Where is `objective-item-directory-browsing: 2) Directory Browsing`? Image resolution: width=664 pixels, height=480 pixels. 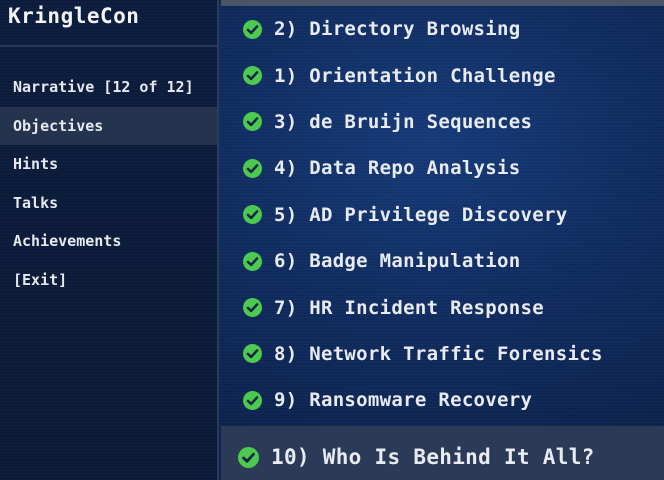
objective-item-directory-browsing: 2) Directory Browsing is located at coordinates (442, 29).